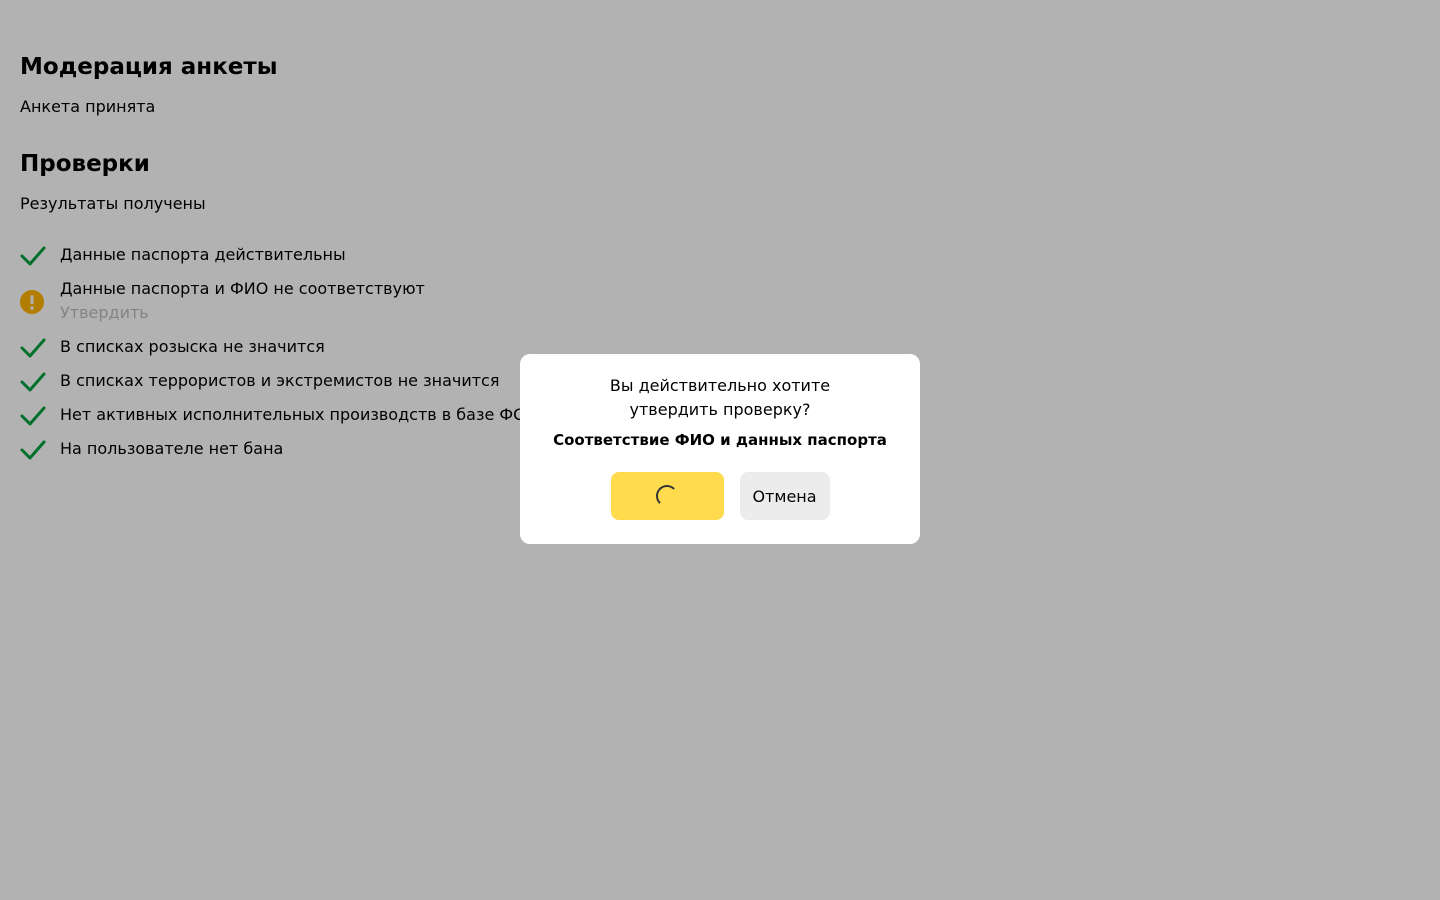 This screenshot has height=900, width=1440. I want to click on confirm-button, so click(667, 496).